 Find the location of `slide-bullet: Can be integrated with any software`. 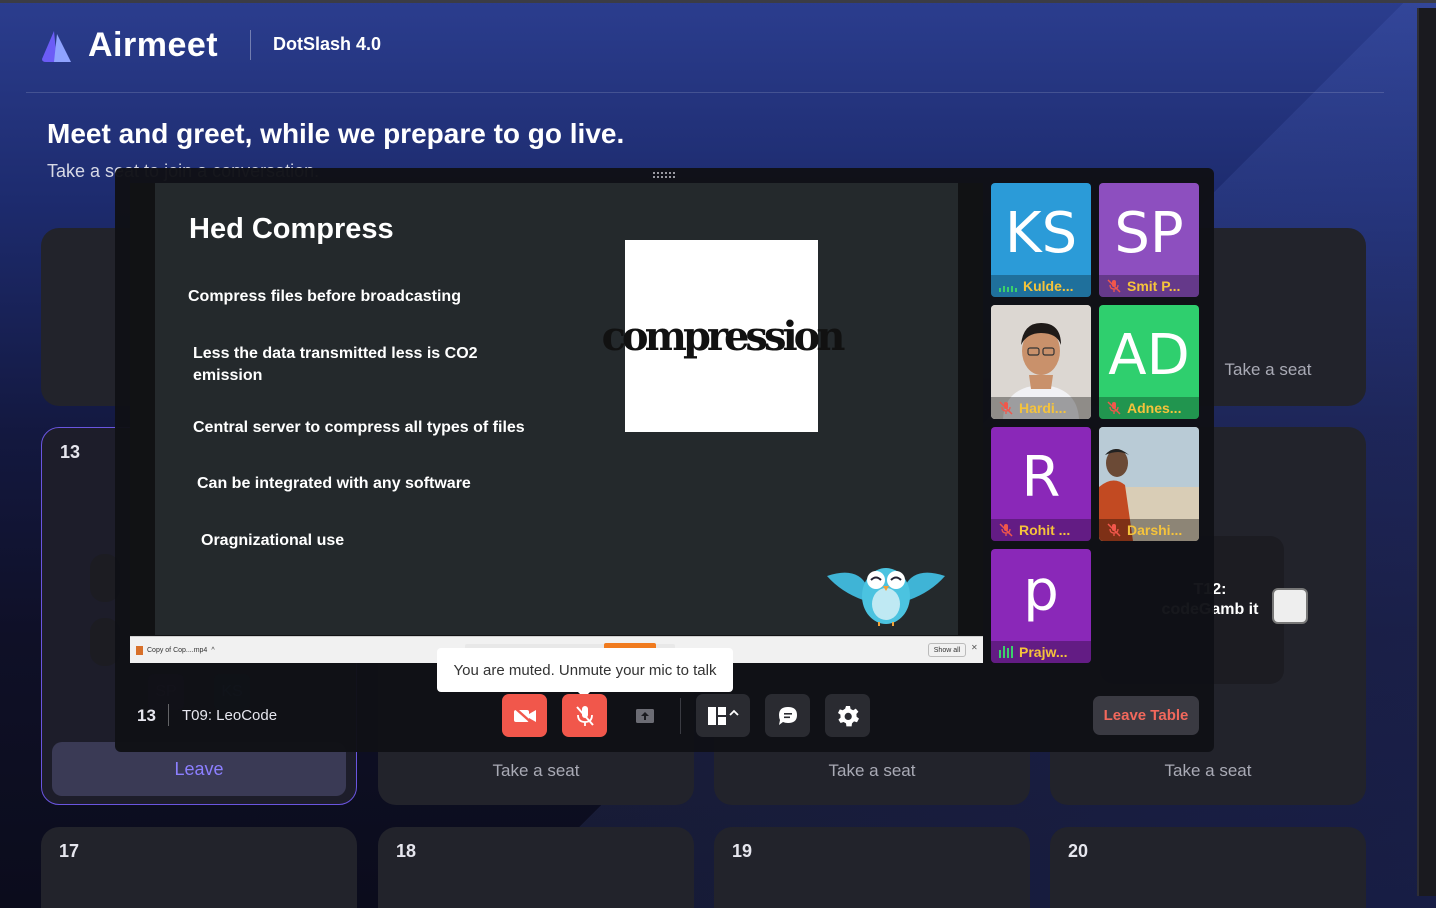

slide-bullet: Can be integrated with any software is located at coordinates (334, 483).